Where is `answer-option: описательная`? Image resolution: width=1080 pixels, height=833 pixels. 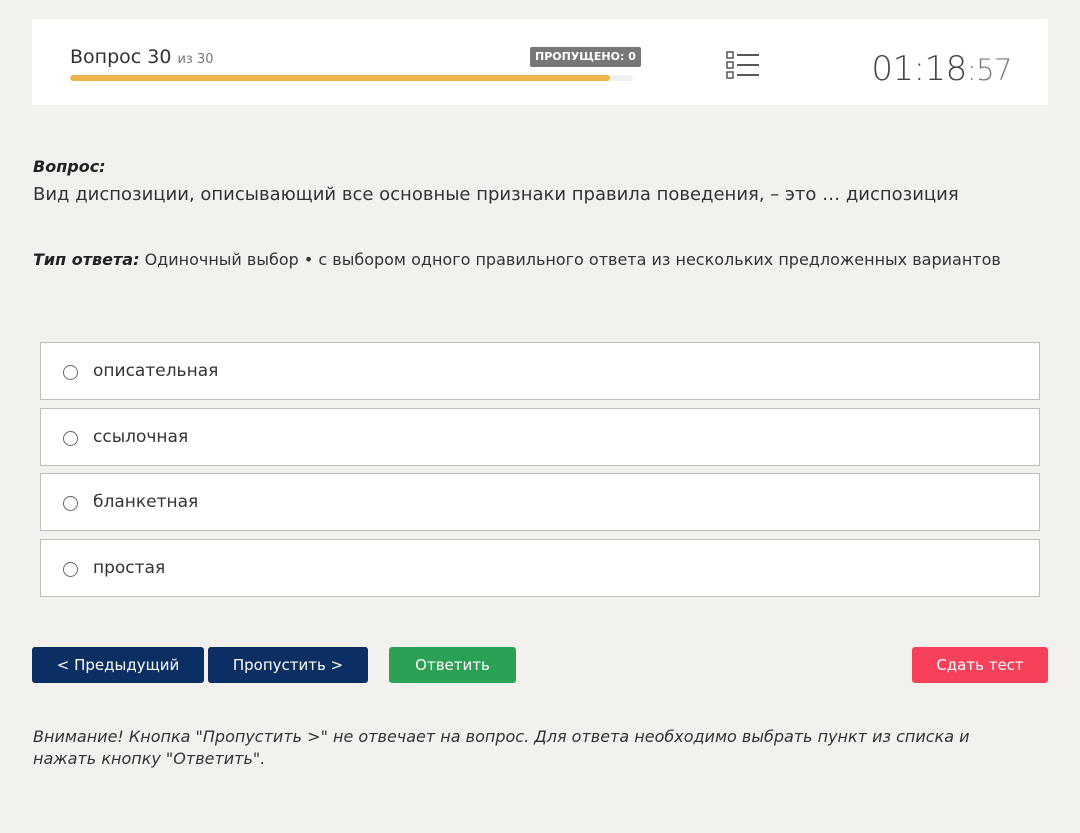 answer-option: описательная is located at coordinates (540, 371).